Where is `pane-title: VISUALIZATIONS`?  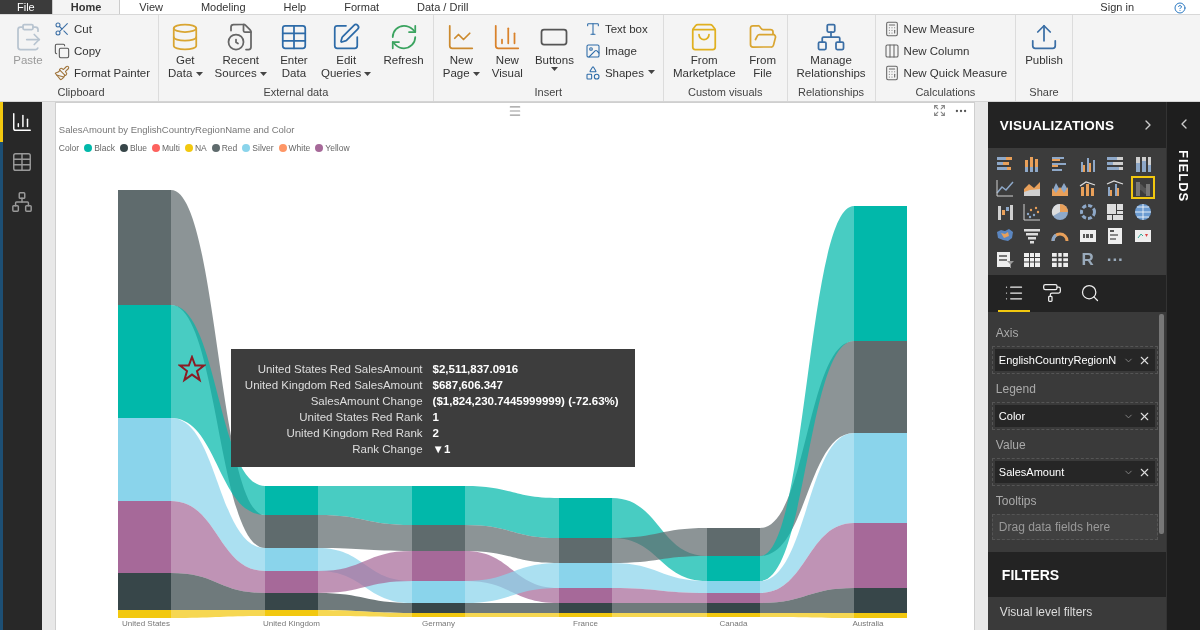 pane-title: VISUALIZATIONS is located at coordinates (1057, 125).